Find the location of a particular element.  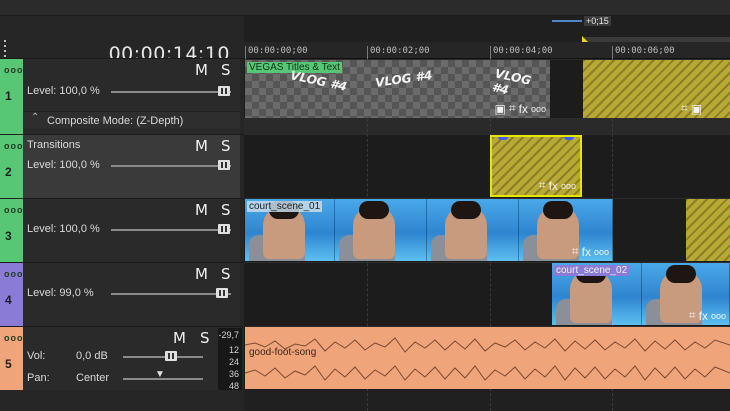

track-header-2: ooo 2 Transitions M S Level: 100,0 % is located at coordinates (122, 166).